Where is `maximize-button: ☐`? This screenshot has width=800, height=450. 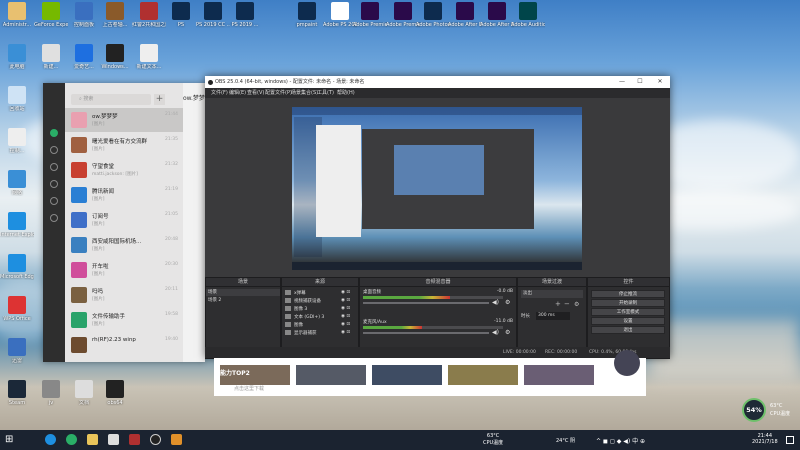
maximize-button: ☐ is located at coordinates (640, 82).